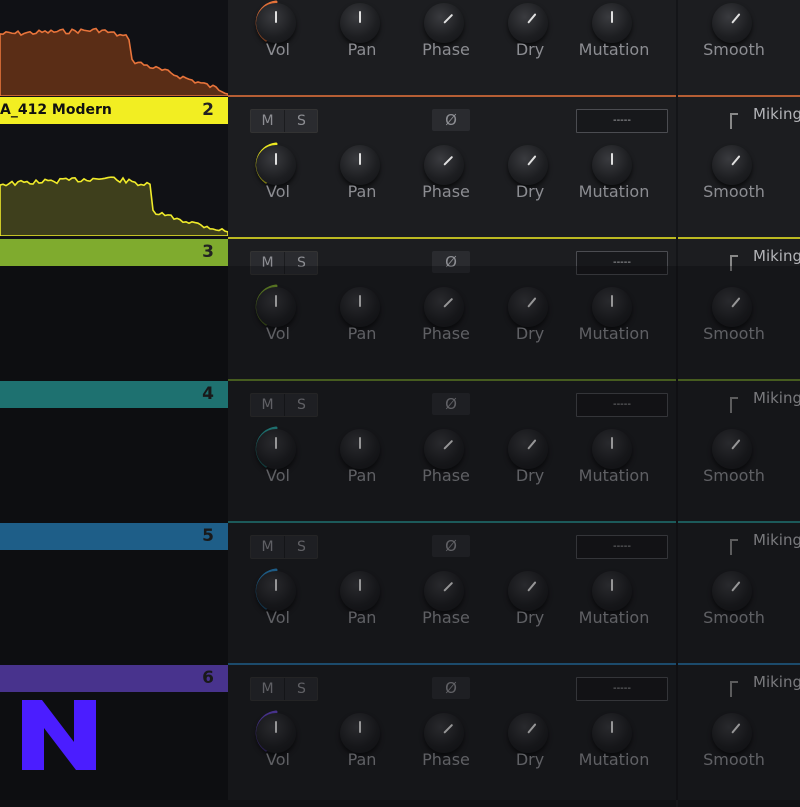 The height and width of the screenshot is (807, 800). Describe the element at coordinates (208, 252) in the screenshot. I see `track-number: 3` at that location.